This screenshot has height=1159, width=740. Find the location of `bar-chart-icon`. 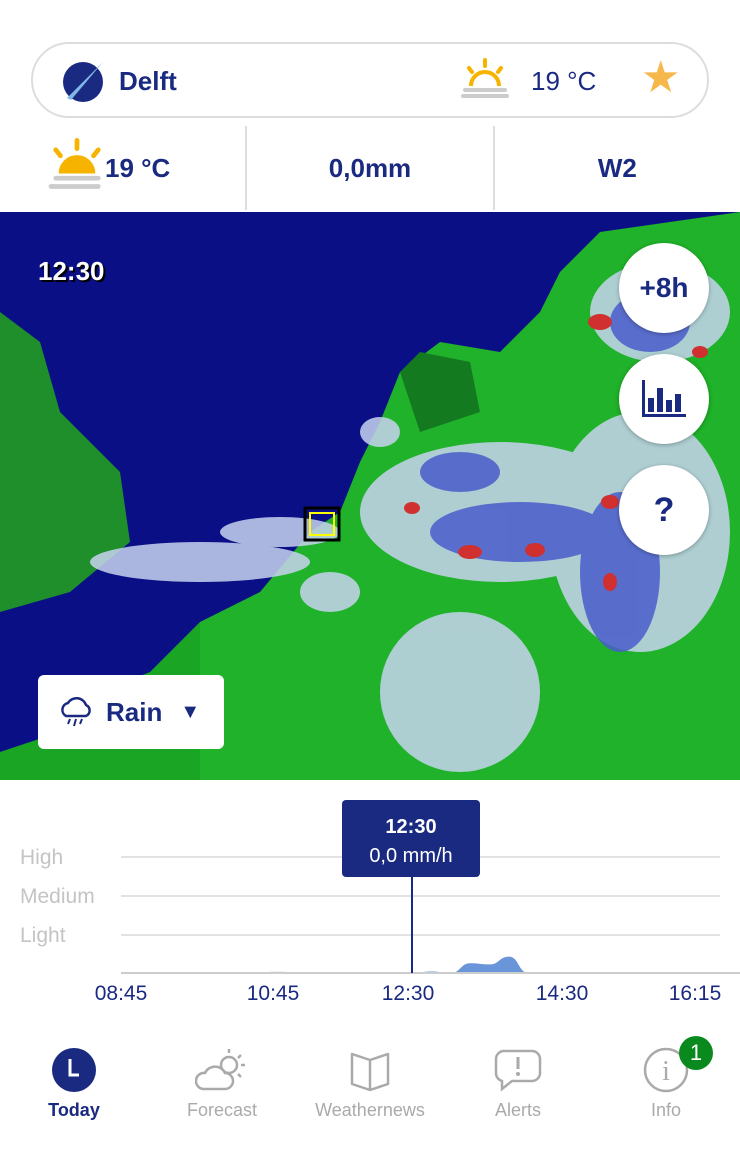

bar-chart-icon is located at coordinates (664, 398).